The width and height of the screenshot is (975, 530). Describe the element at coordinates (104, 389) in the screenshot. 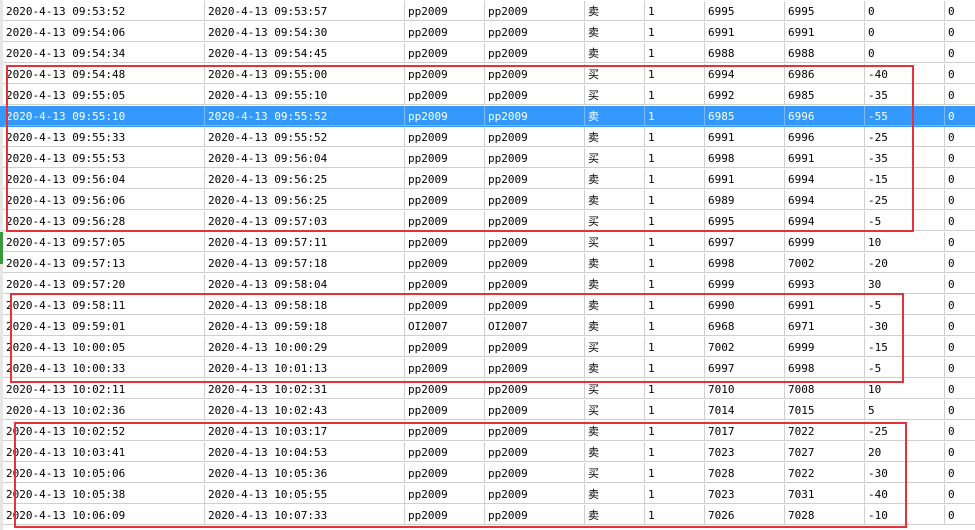

I see `open-time-cell: 2020-4-13 10:02:11` at that location.